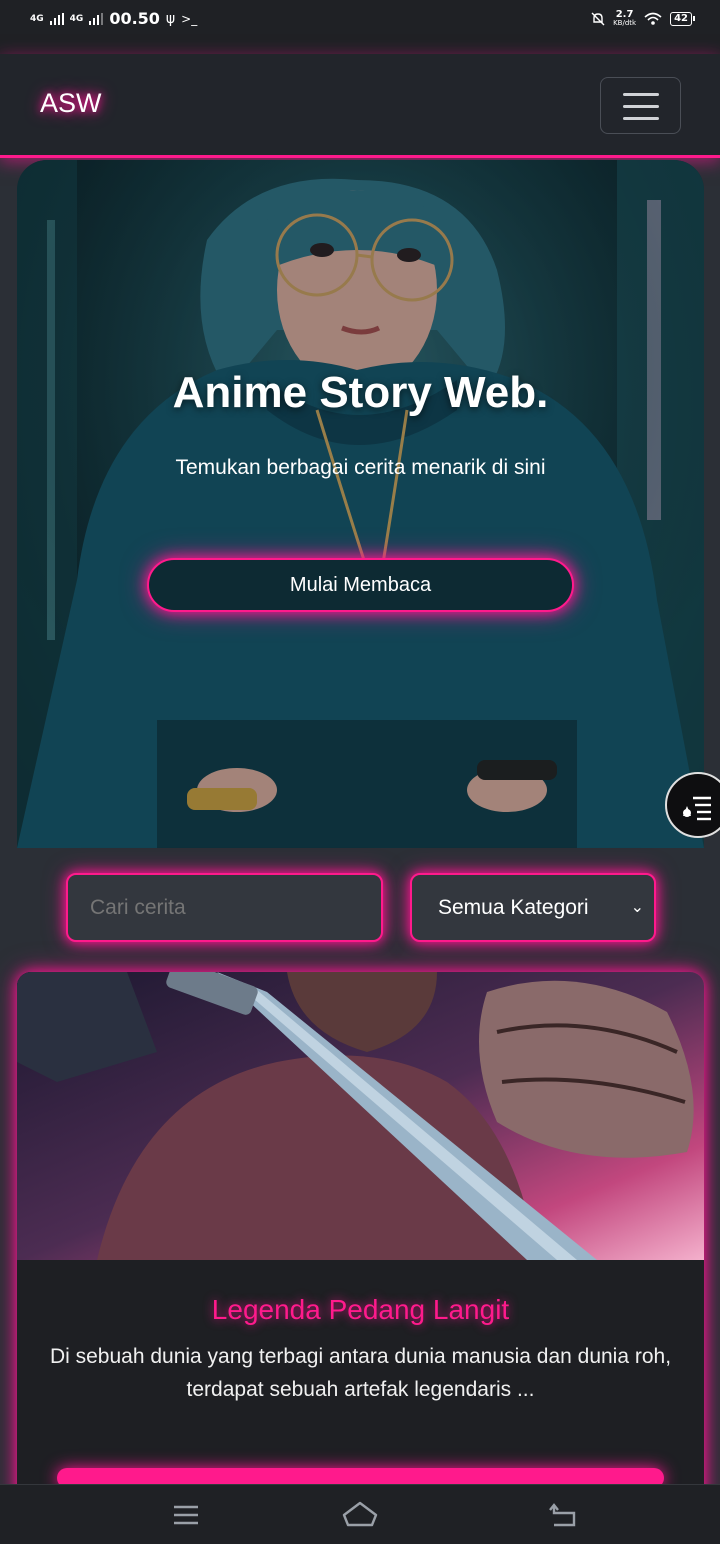  What do you see at coordinates (598, 19) in the screenshot?
I see `mute-icon` at bounding box center [598, 19].